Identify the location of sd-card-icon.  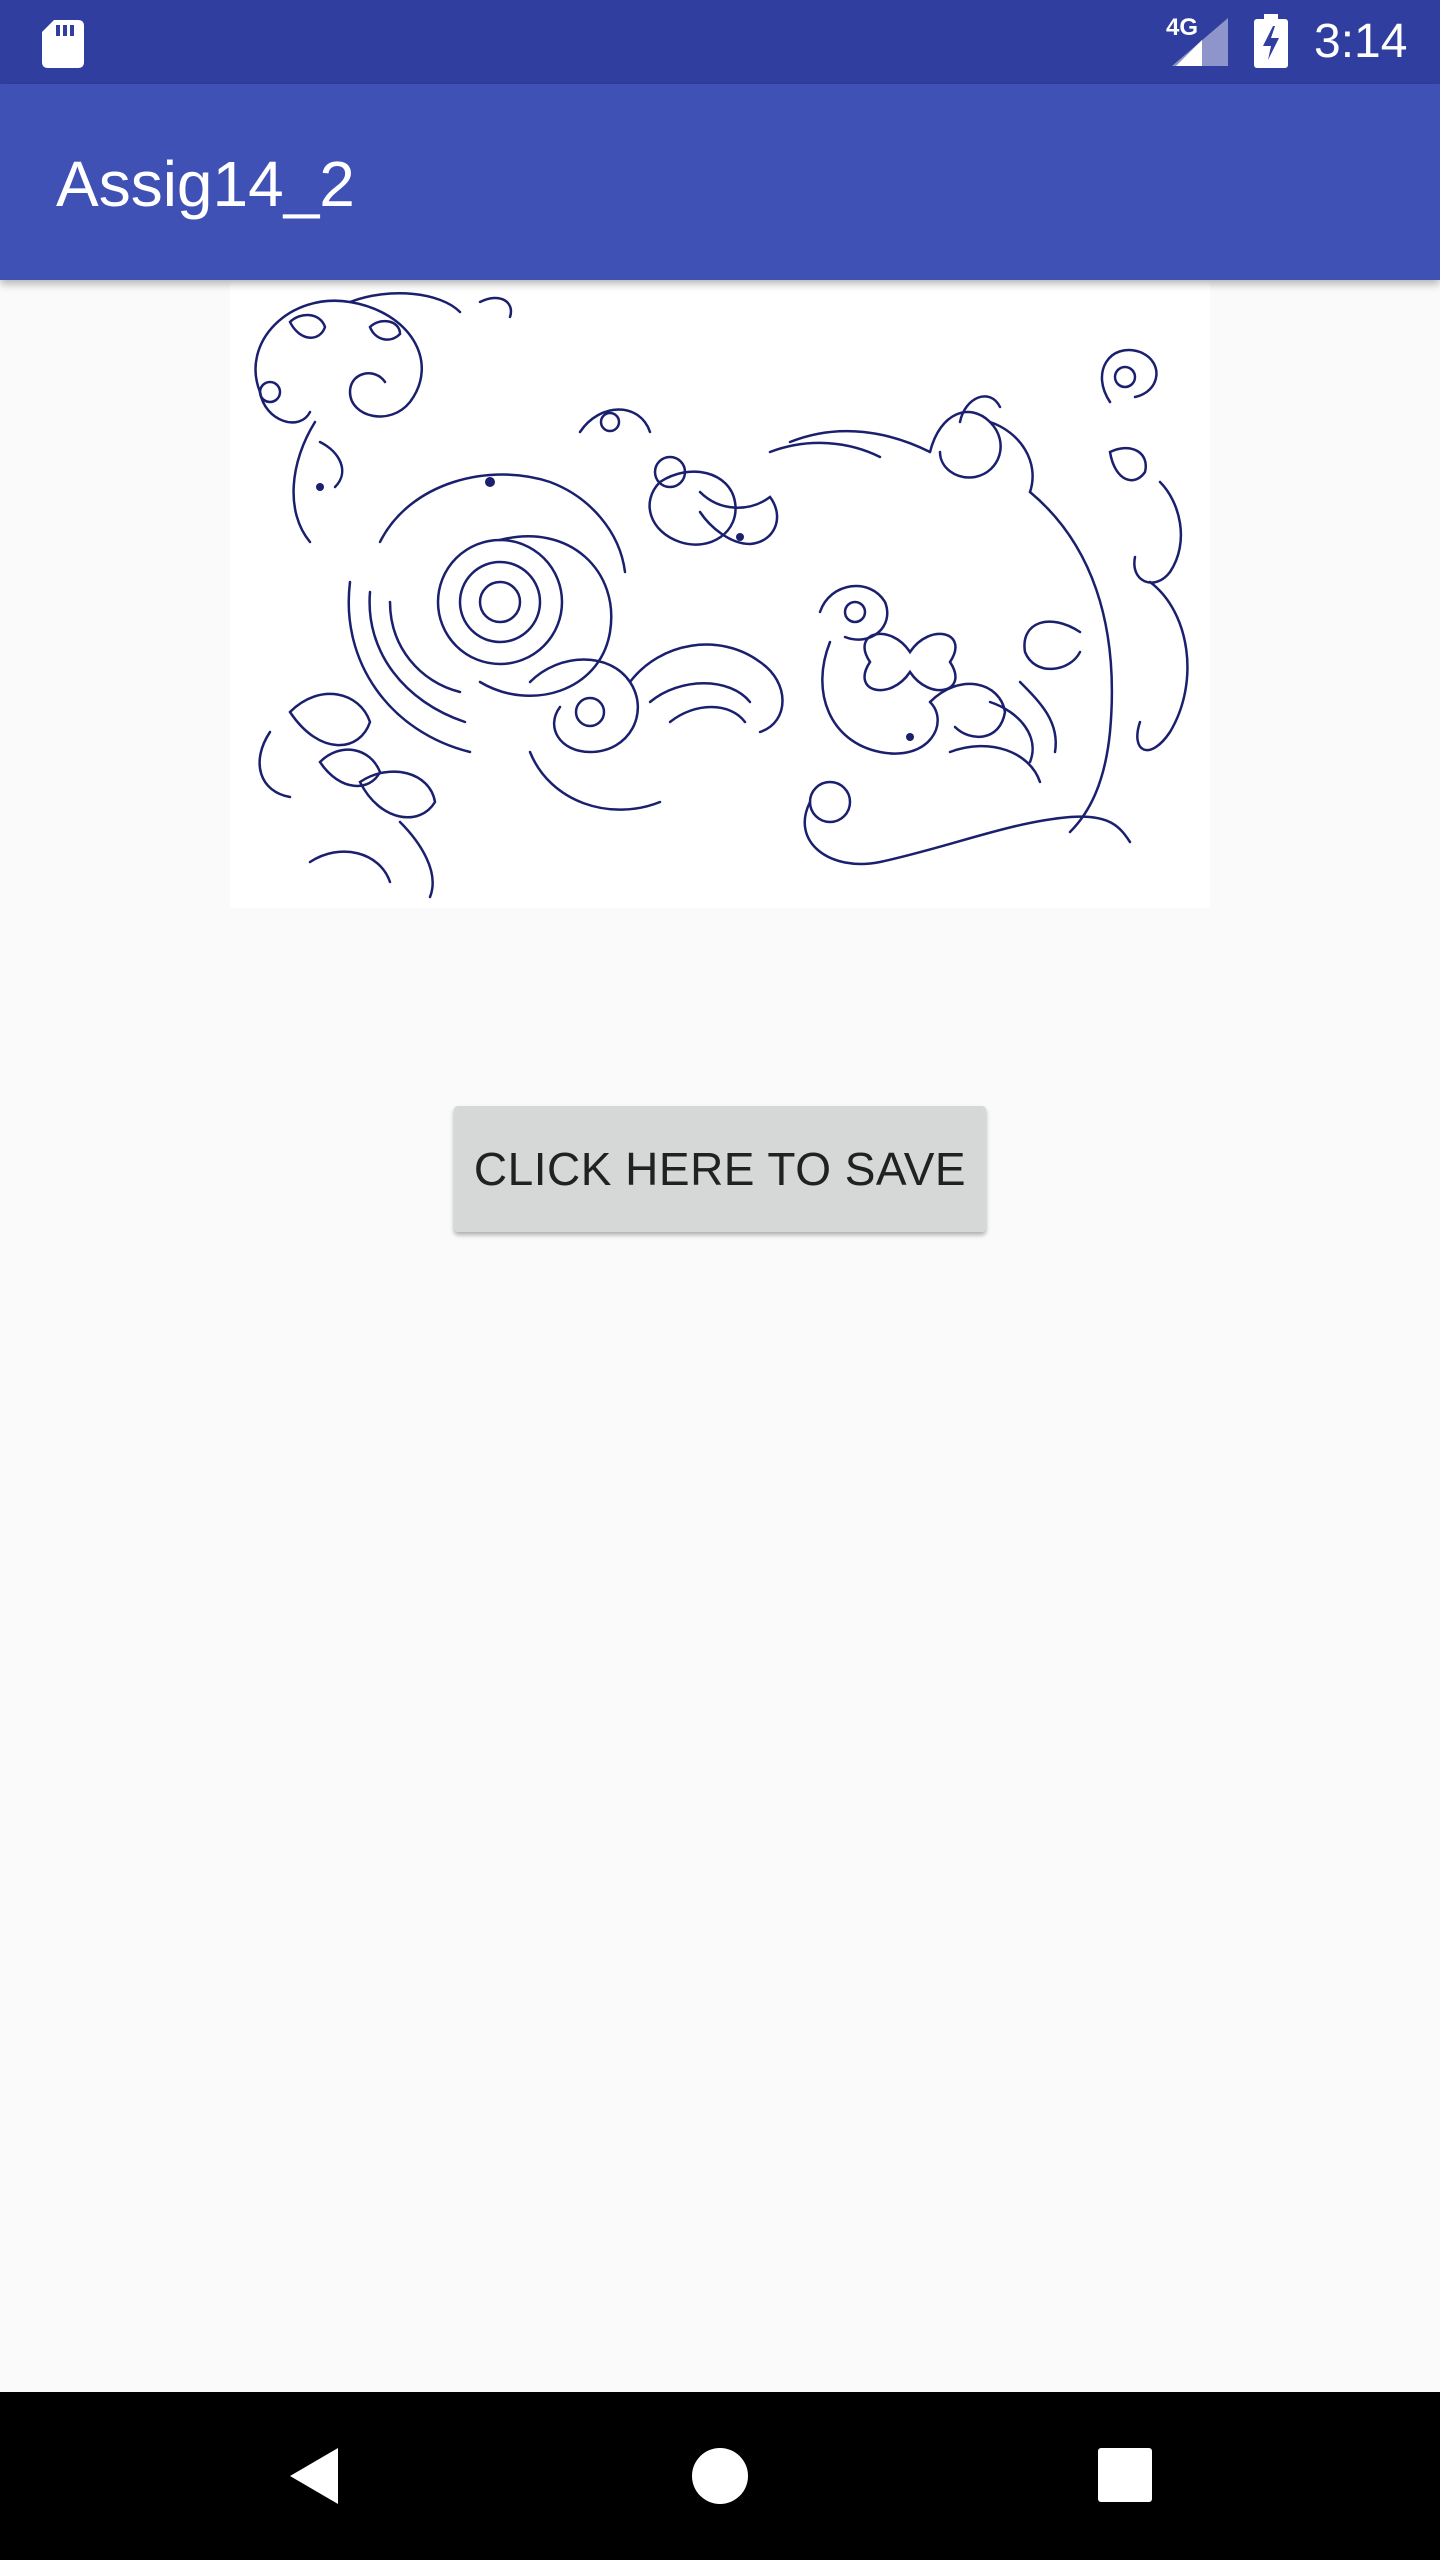
(63, 44).